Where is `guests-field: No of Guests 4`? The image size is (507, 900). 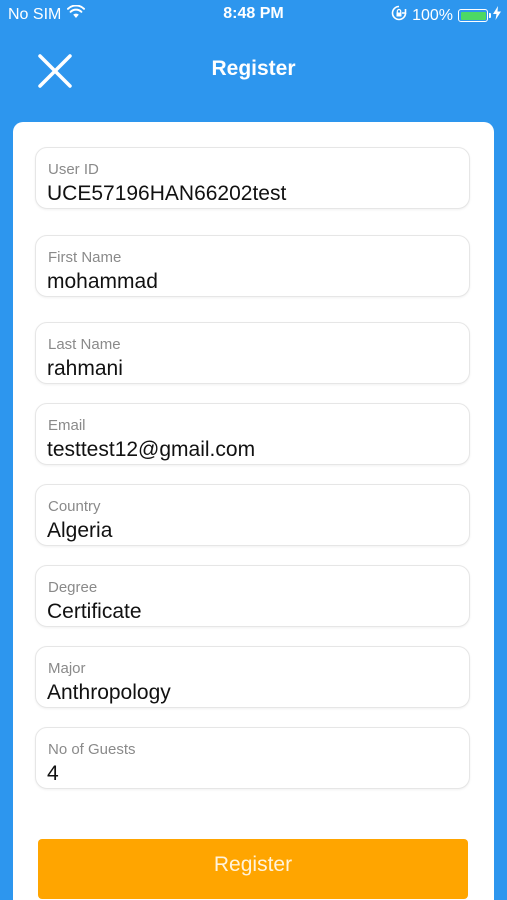 guests-field: No of Guests 4 is located at coordinates (252, 758).